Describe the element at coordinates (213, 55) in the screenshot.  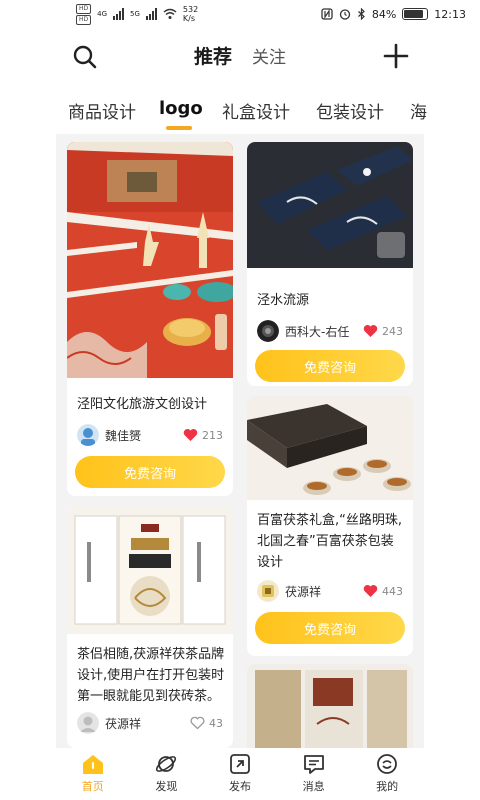
I see `tab-recommend: 推荐` at that location.